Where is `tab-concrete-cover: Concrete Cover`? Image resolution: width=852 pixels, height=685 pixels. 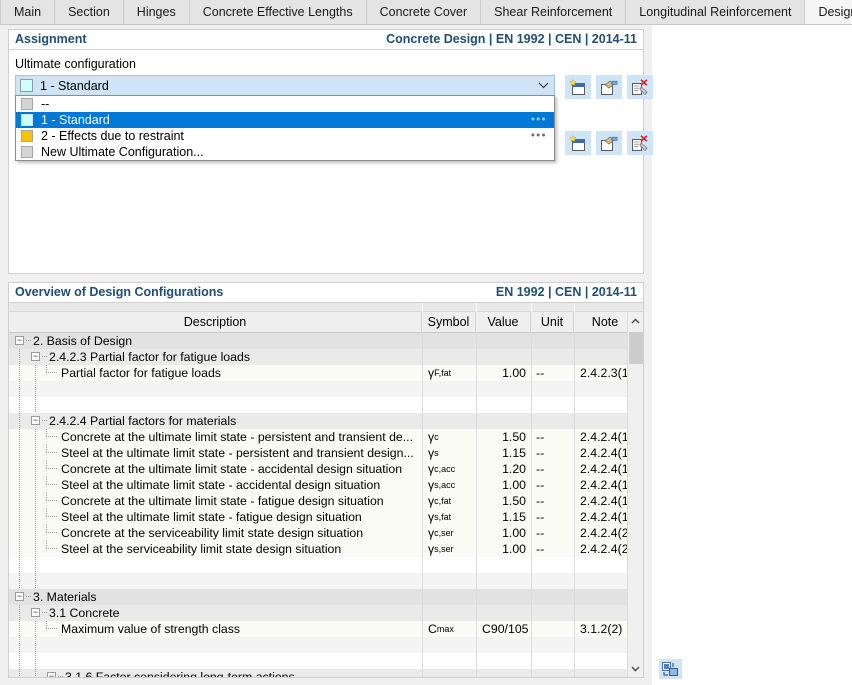
tab-concrete-cover: Concrete Cover is located at coordinates (424, 12).